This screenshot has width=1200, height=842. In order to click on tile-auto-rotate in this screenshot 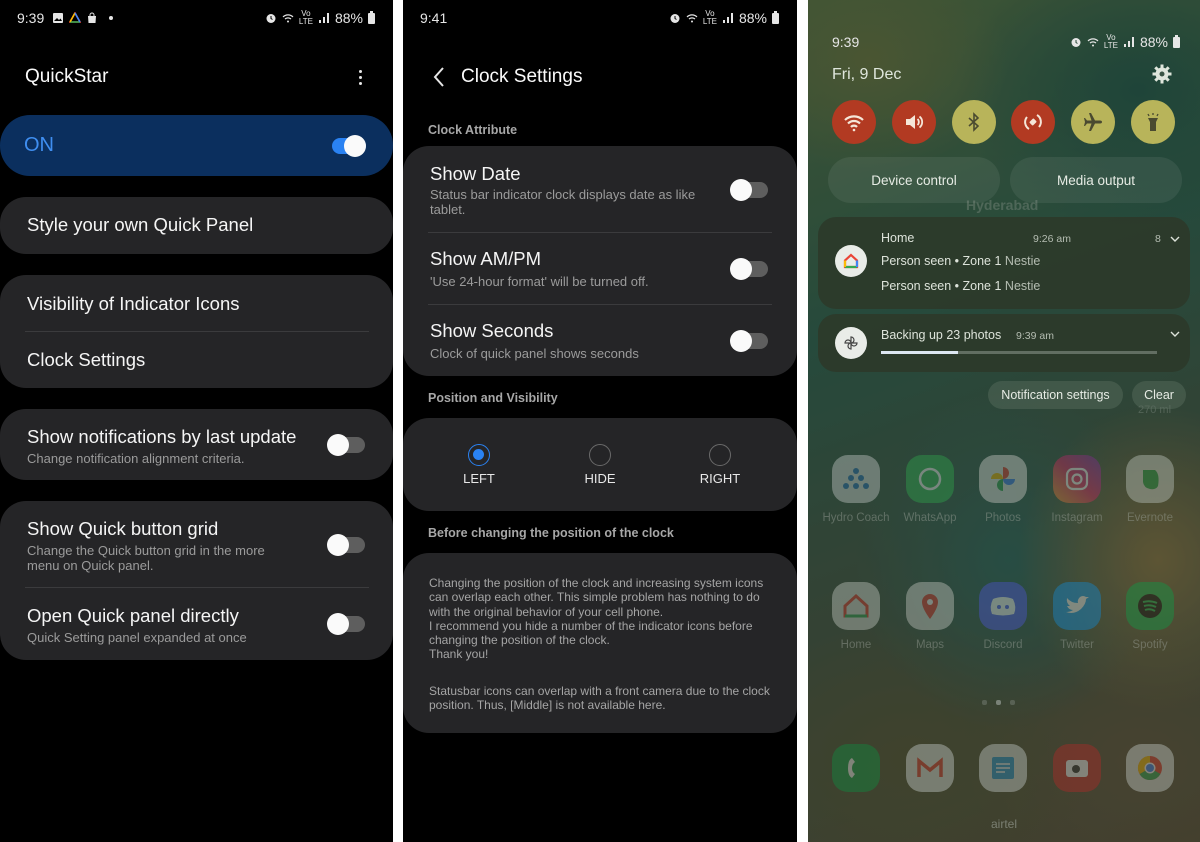, I will do `click(1033, 122)`.